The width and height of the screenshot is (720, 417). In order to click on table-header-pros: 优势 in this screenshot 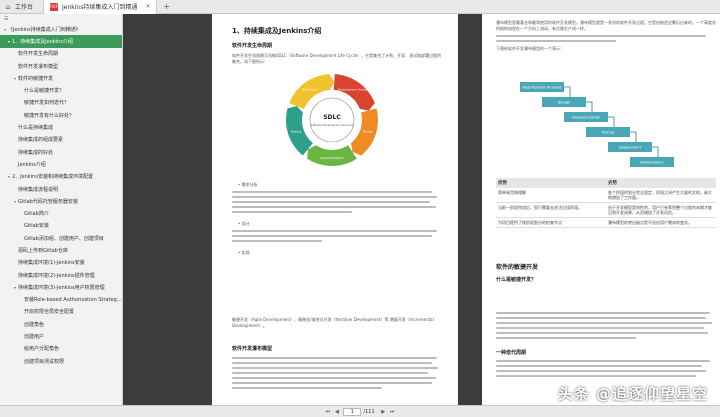, I will do `click(502, 183)`.